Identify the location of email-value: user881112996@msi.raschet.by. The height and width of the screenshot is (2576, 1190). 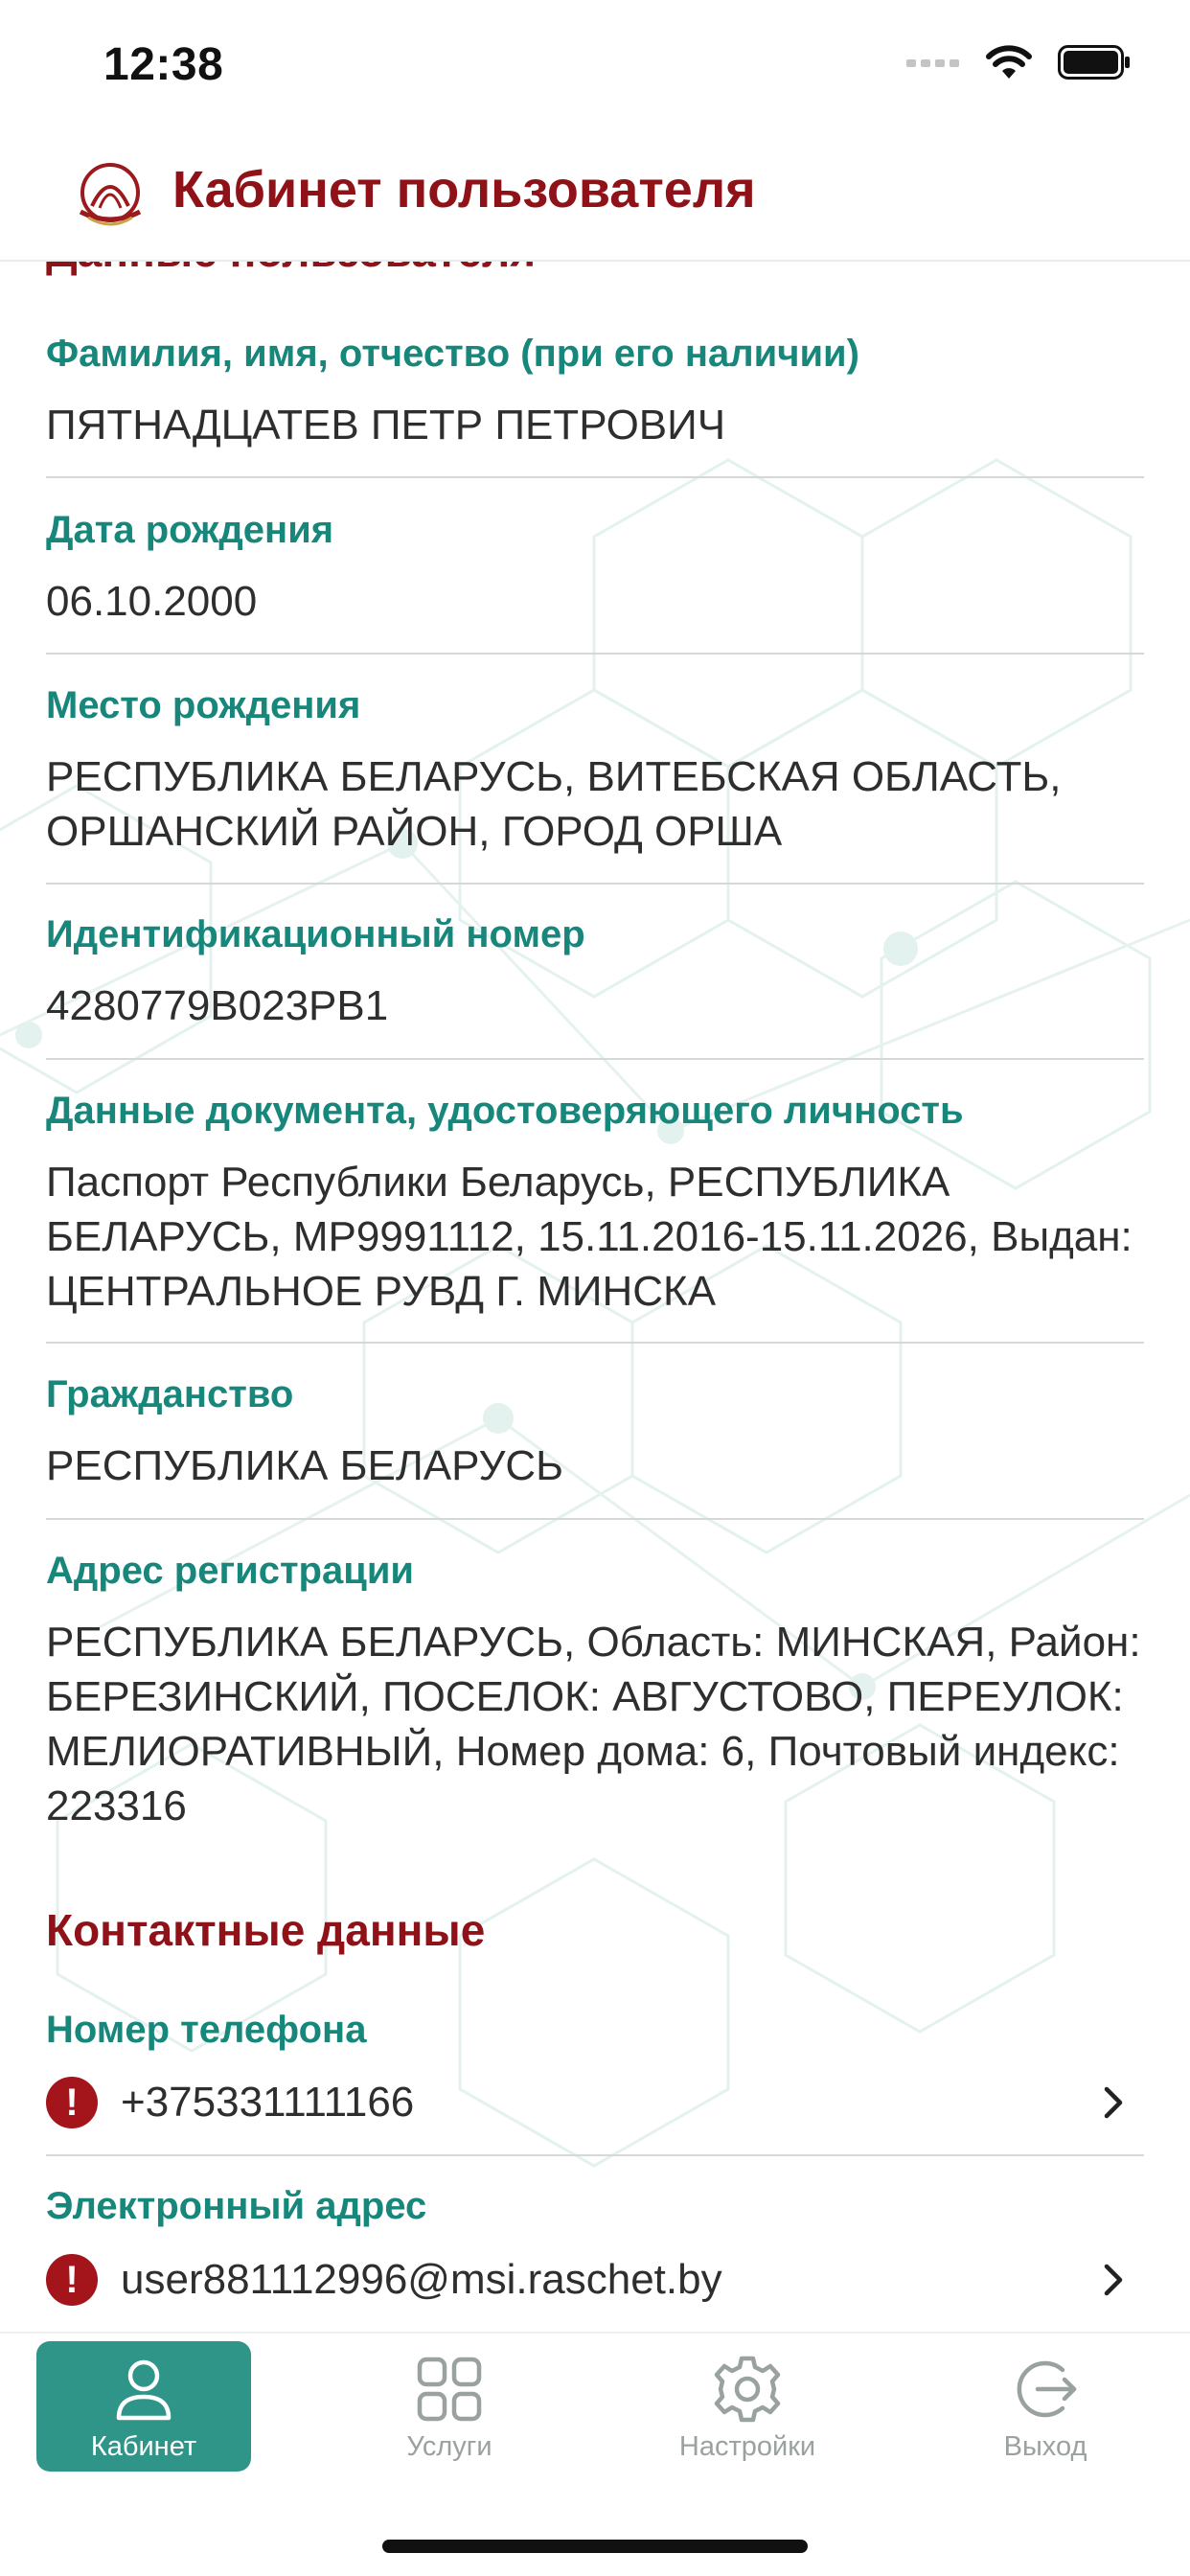
(421, 2279).